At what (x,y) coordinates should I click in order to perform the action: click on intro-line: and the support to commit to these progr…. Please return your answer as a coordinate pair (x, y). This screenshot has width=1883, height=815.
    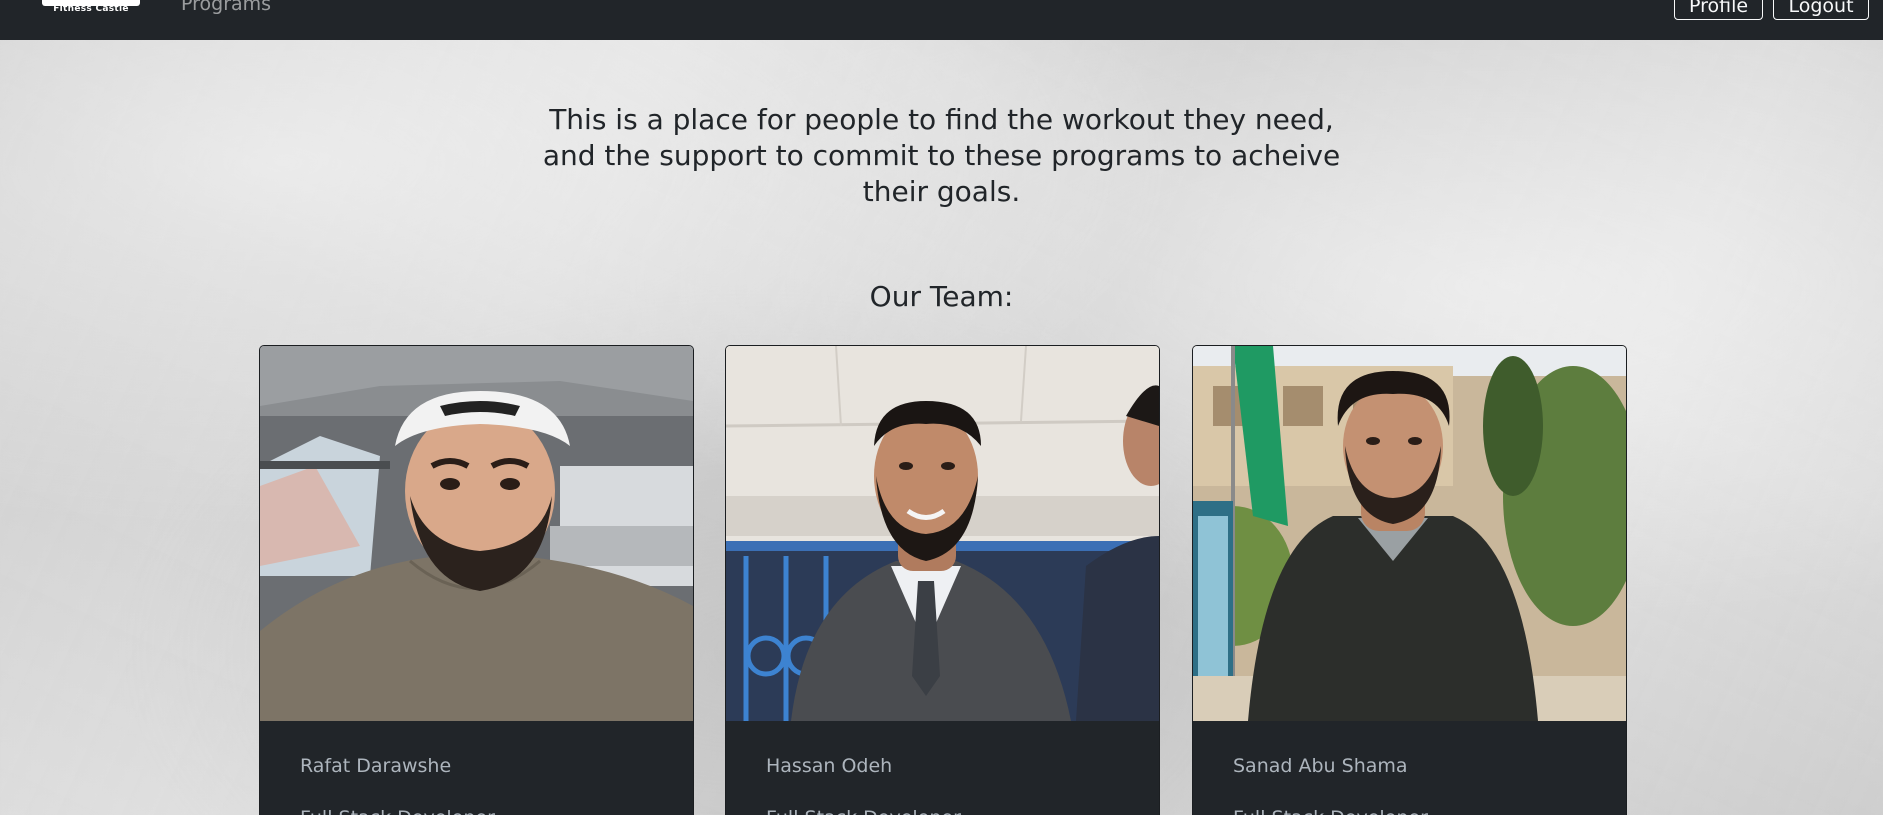
    Looking at the image, I should click on (941, 155).